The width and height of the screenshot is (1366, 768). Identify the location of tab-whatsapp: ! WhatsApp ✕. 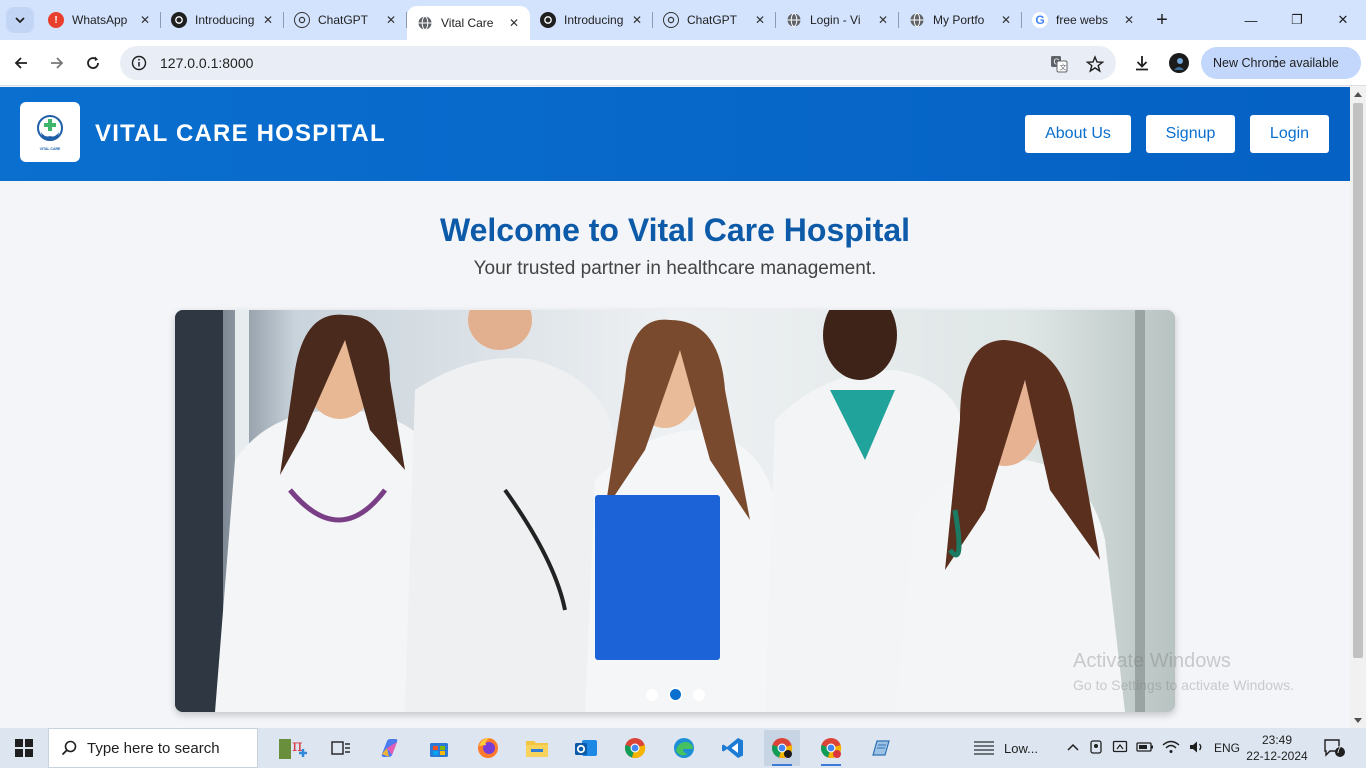
(99, 20).